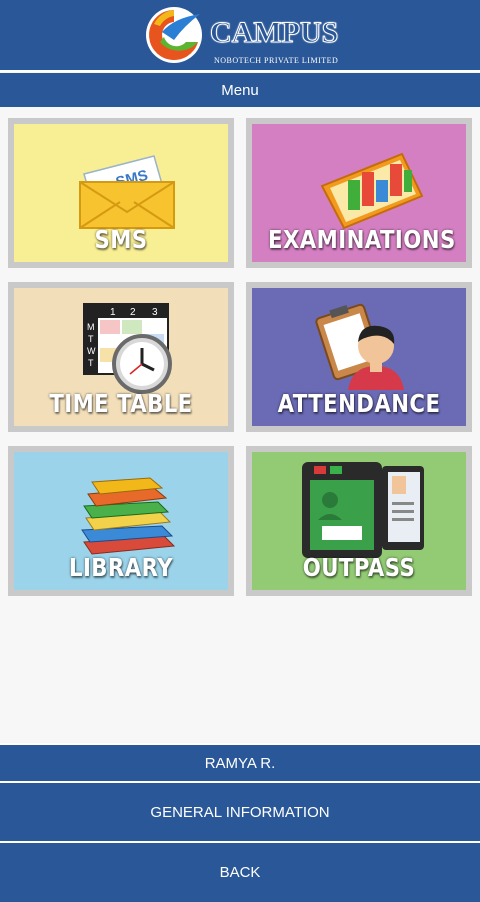 This screenshot has height=902, width=480. Describe the element at coordinates (91, 339) in the screenshot. I see `timetable-row-t1: T` at that location.